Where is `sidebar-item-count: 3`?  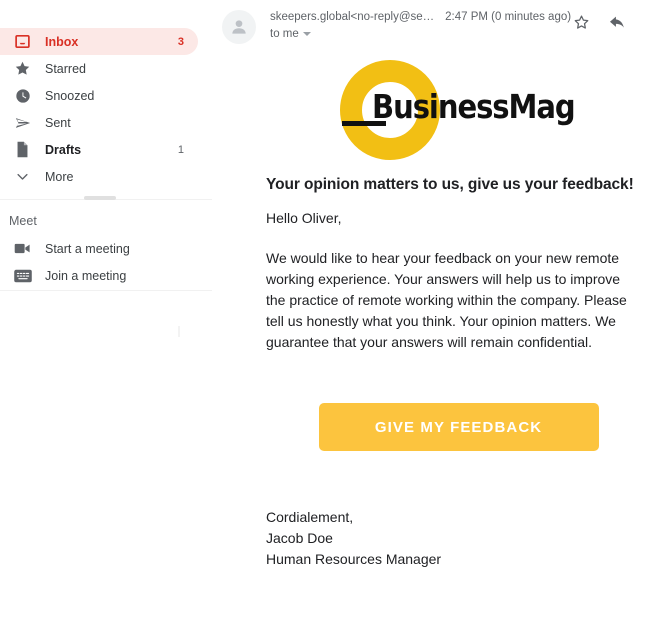 sidebar-item-count: 3 is located at coordinates (180, 41).